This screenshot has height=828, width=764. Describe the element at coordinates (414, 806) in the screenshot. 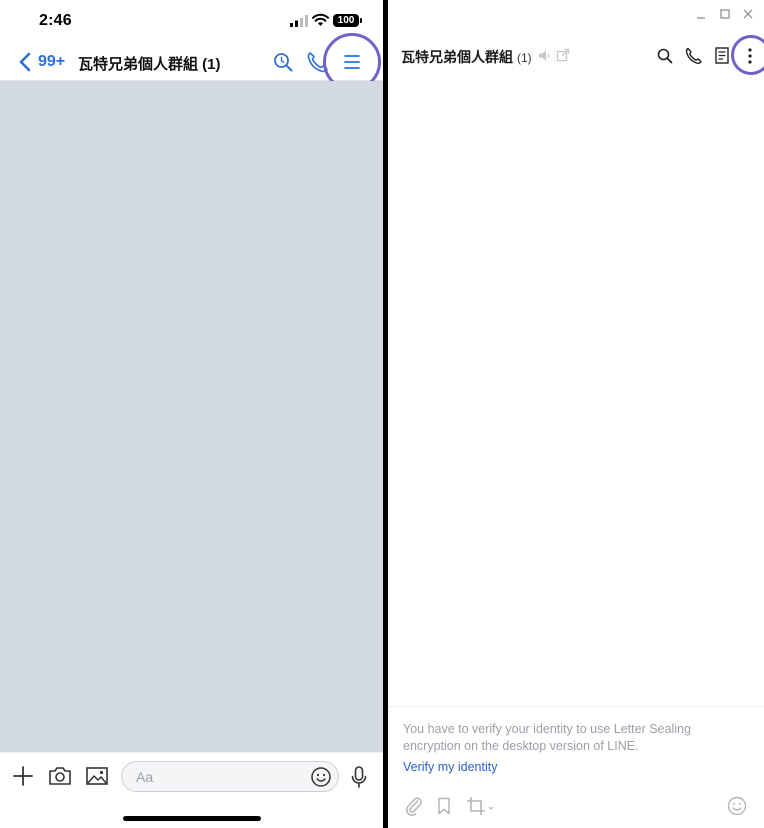

I see `paperclip-icon` at that location.